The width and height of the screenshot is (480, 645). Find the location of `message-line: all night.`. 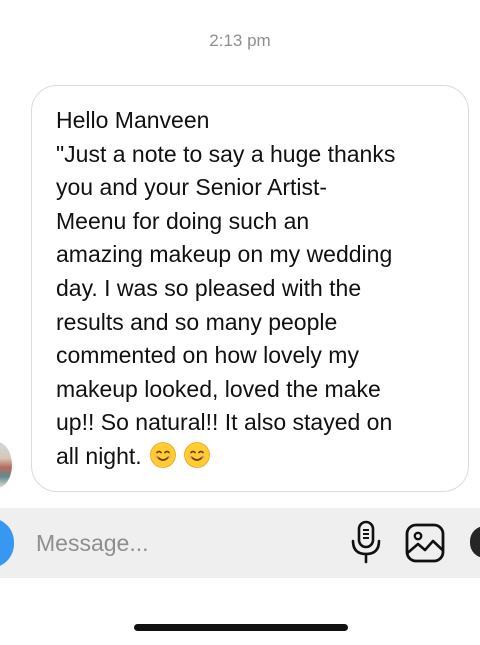

message-line: all night. is located at coordinates (99, 455).